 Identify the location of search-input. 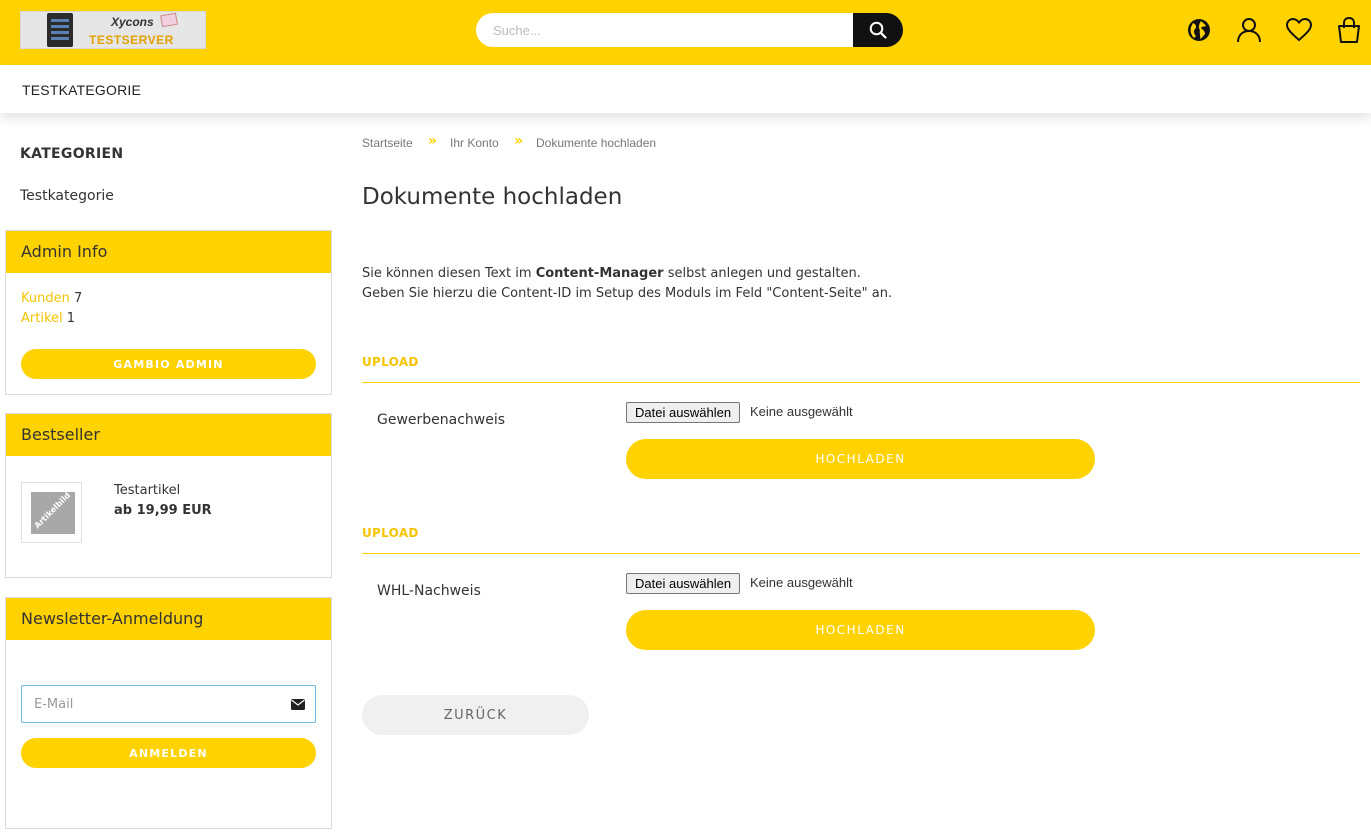
(671, 30).